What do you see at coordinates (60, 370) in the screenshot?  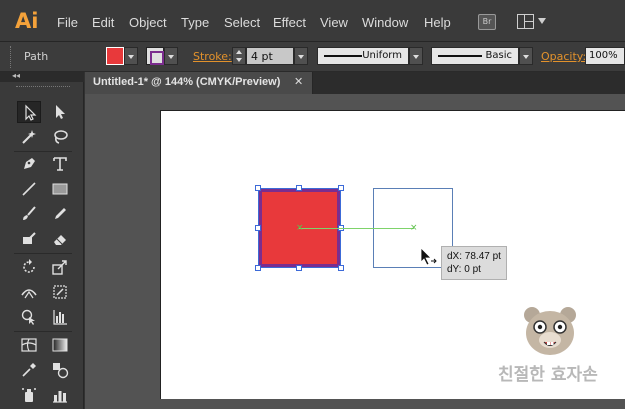 I see `blend-tool` at bounding box center [60, 370].